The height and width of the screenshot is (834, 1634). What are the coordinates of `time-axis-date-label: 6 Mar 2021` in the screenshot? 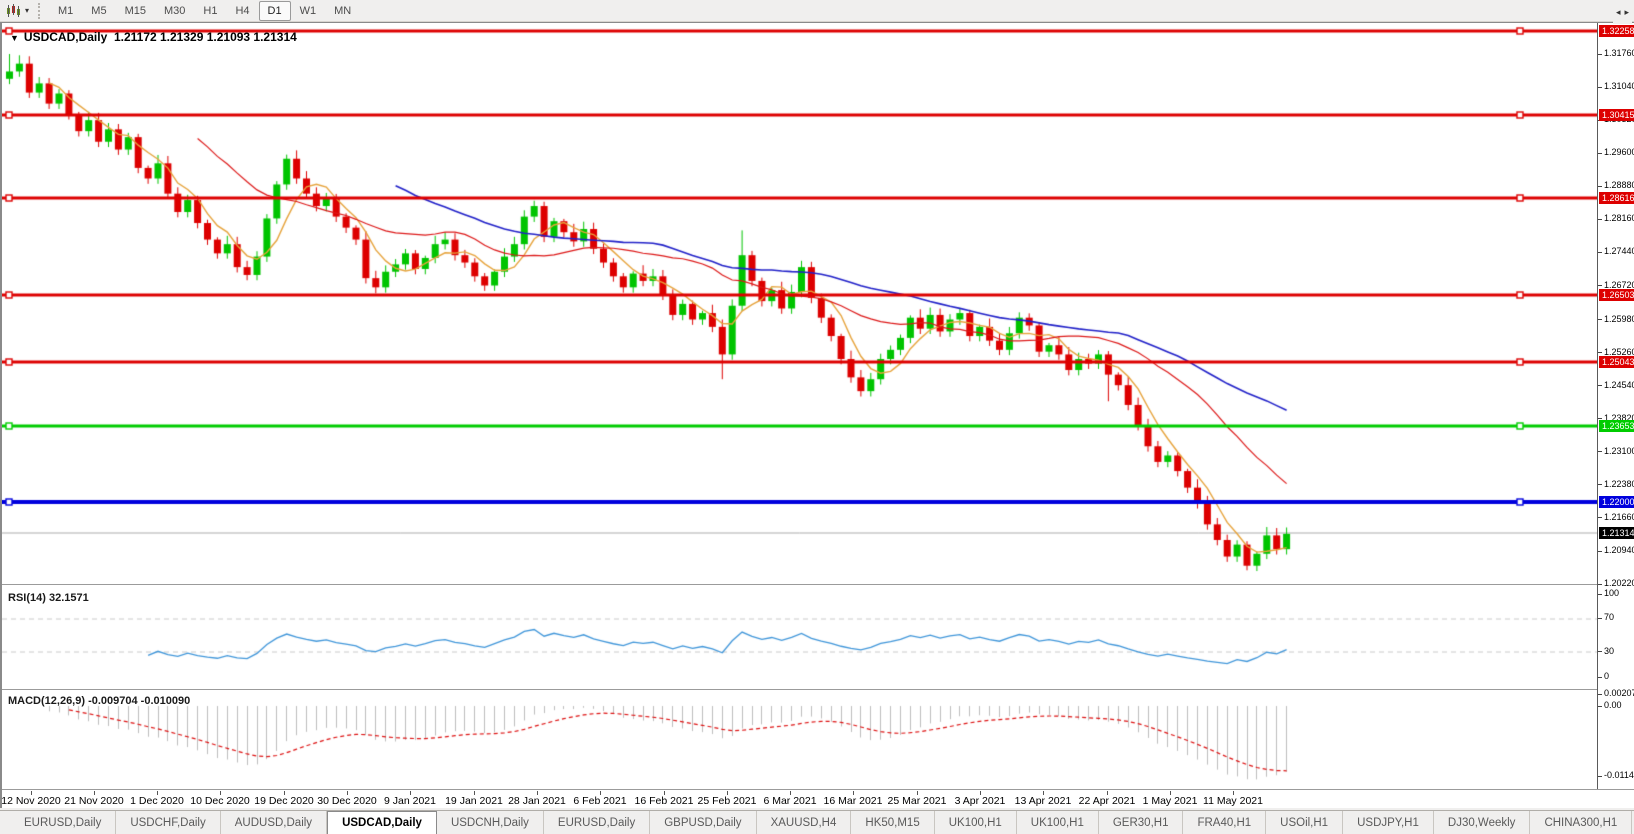 It's located at (790, 801).